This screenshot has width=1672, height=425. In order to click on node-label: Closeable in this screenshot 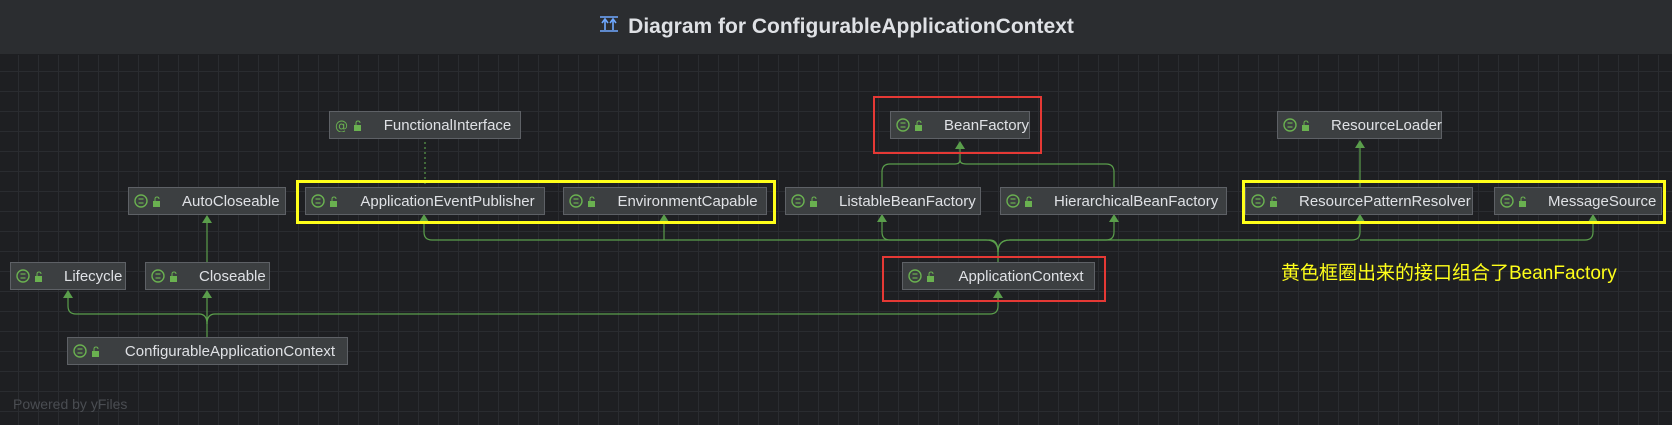, I will do `click(232, 276)`.